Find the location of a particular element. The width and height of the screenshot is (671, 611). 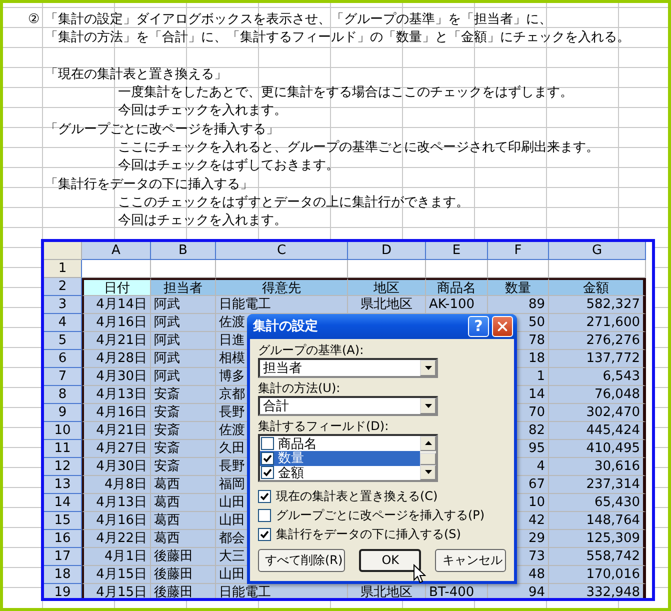

row-header: 14 is located at coordinates (63, 503).